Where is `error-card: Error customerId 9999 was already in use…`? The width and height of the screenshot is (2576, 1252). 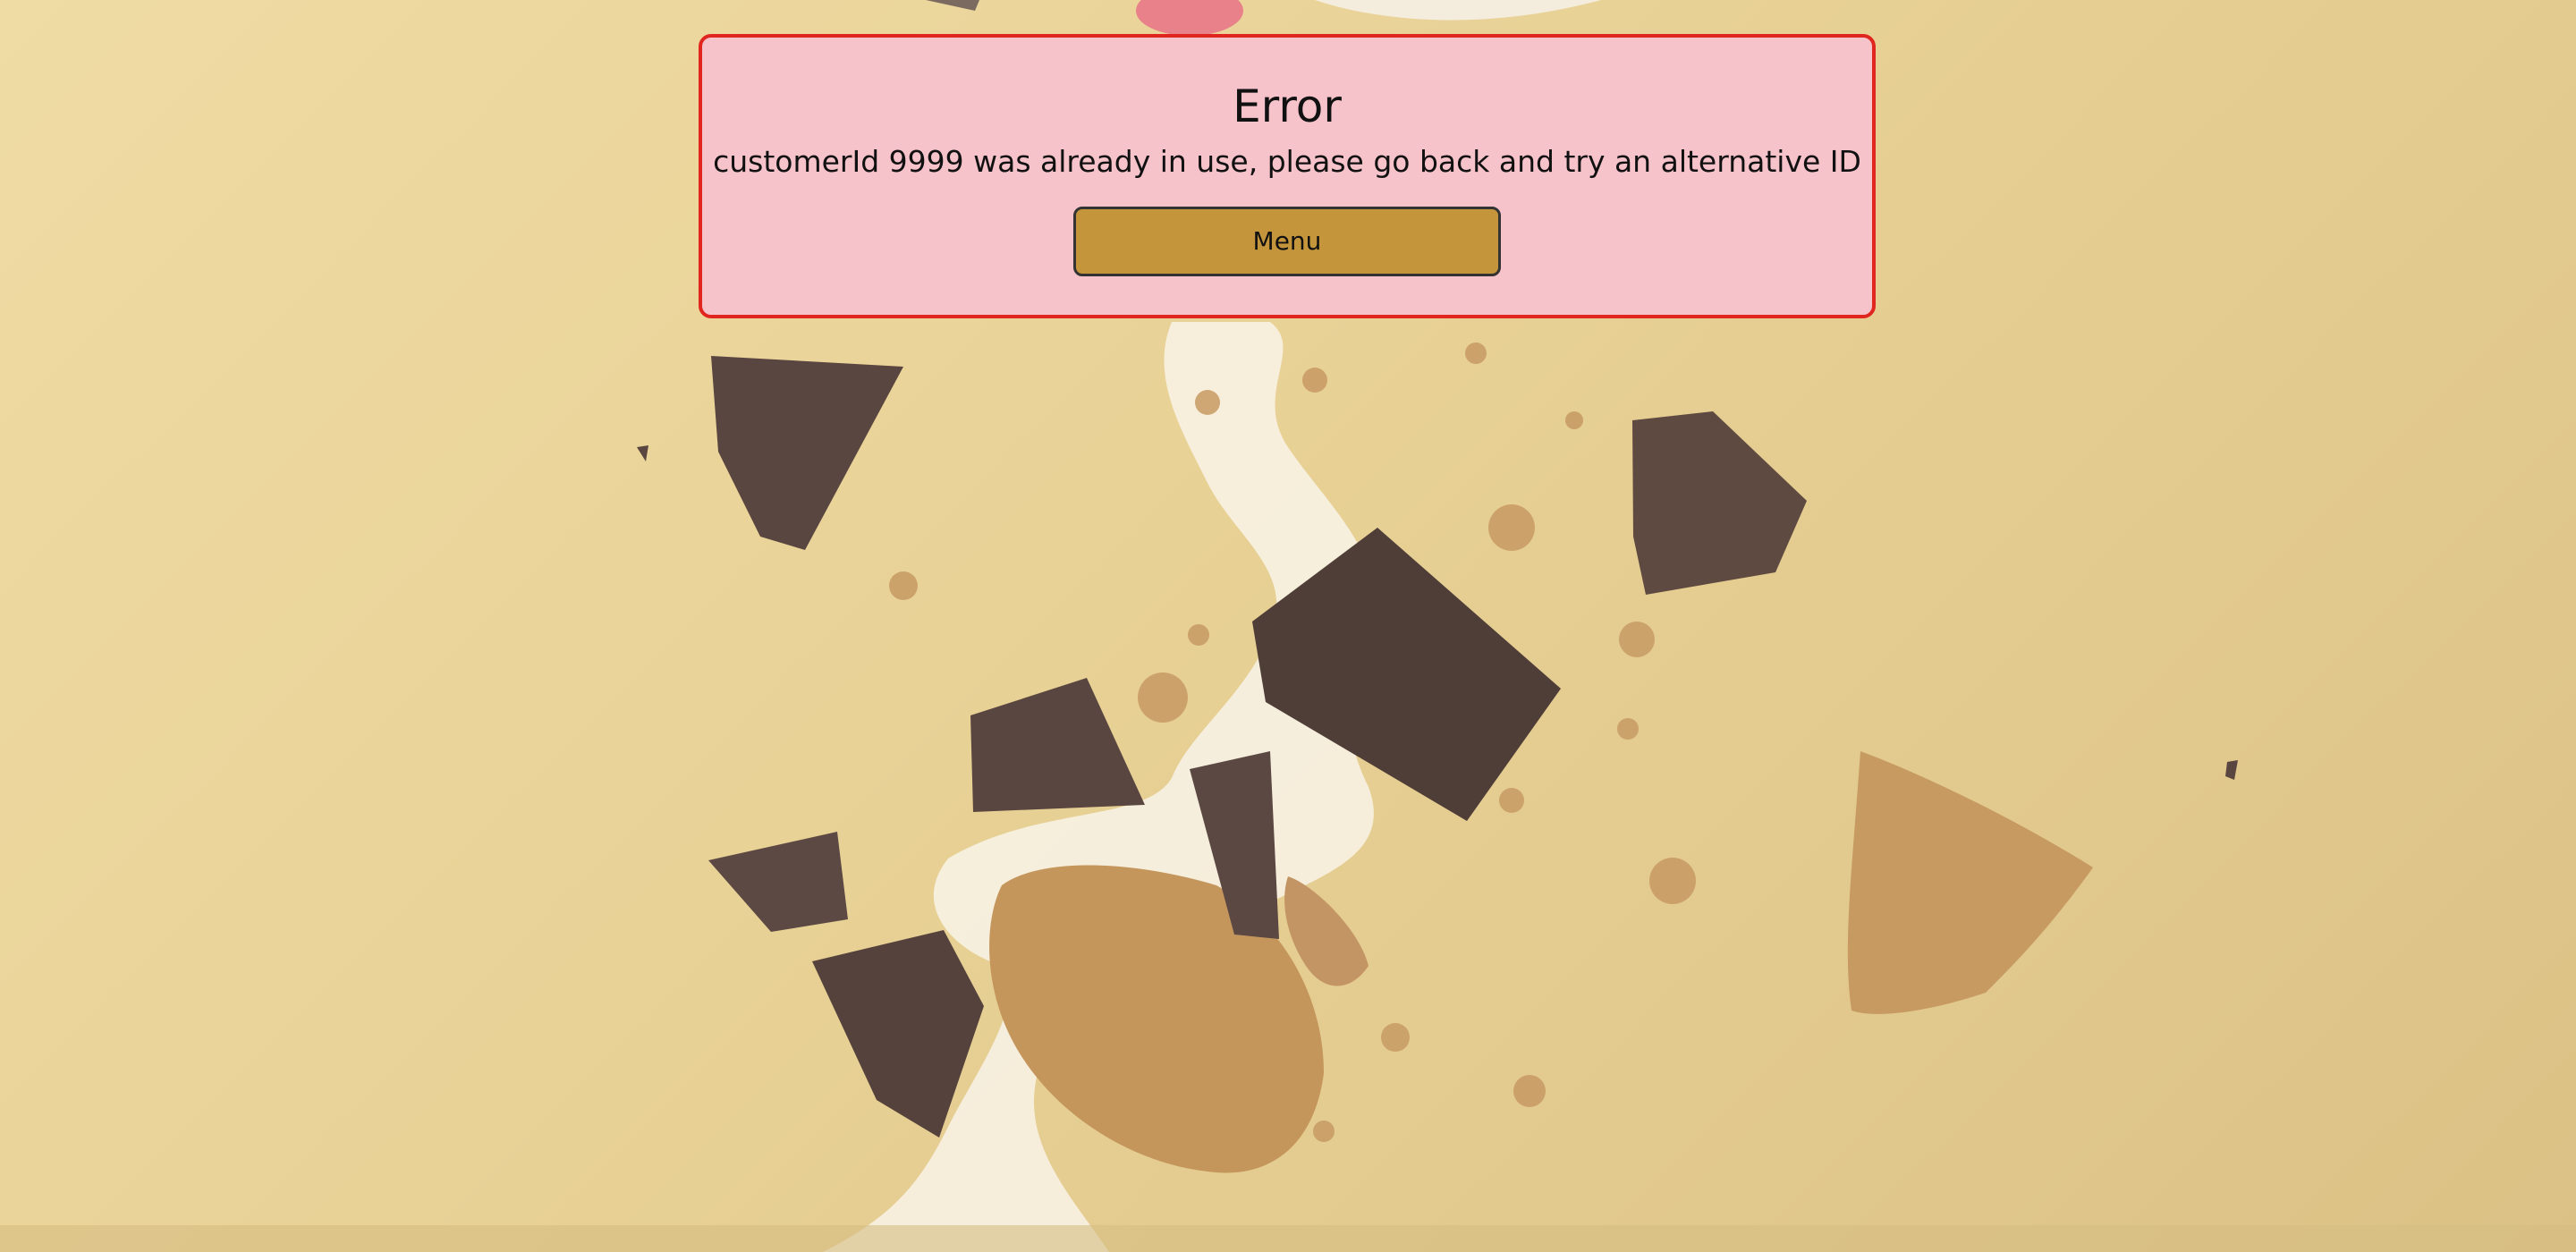 error-card: Error customerId 9999 was already in use… is located at coordinates (1287, 176).